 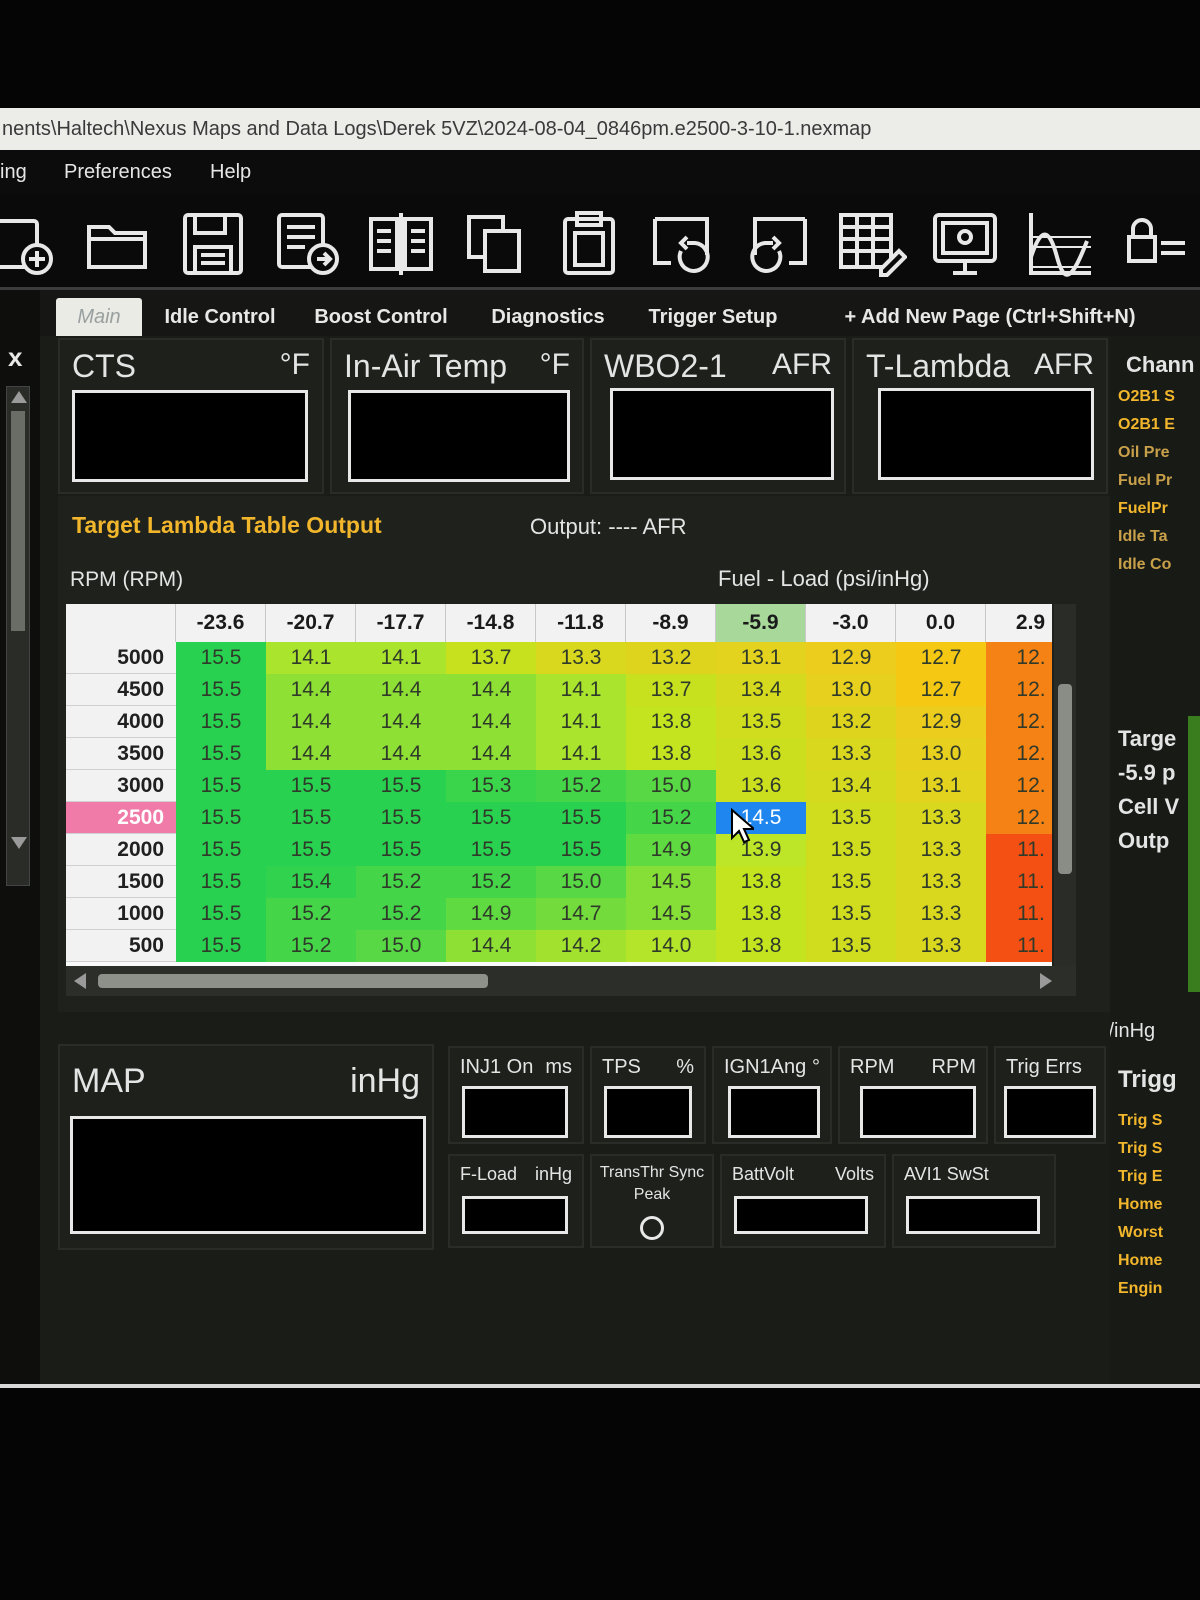 I want to click on map-column-header: -5.9, so click(x=761, y=623).